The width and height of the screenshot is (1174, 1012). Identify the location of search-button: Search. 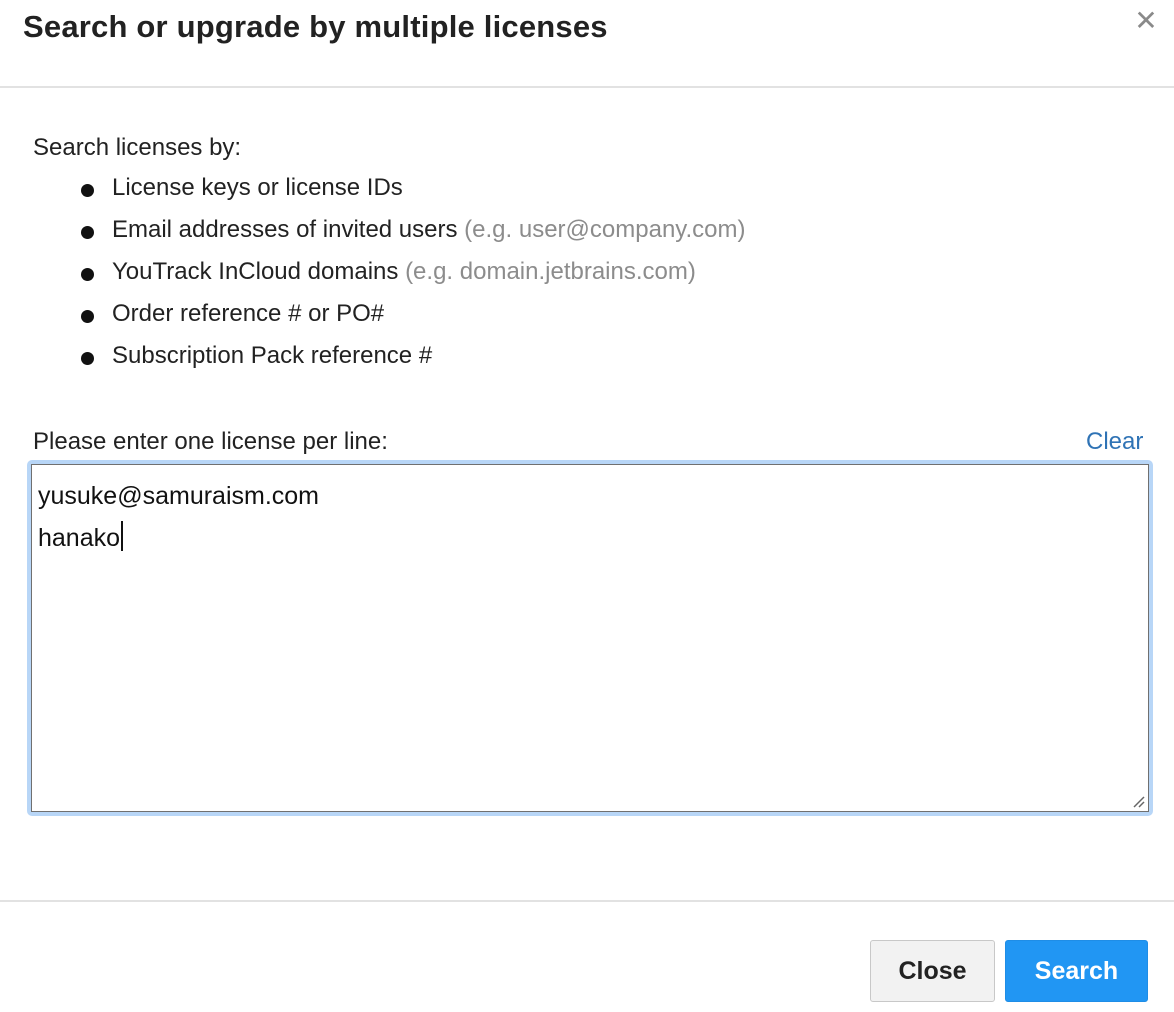
(1076, 971).